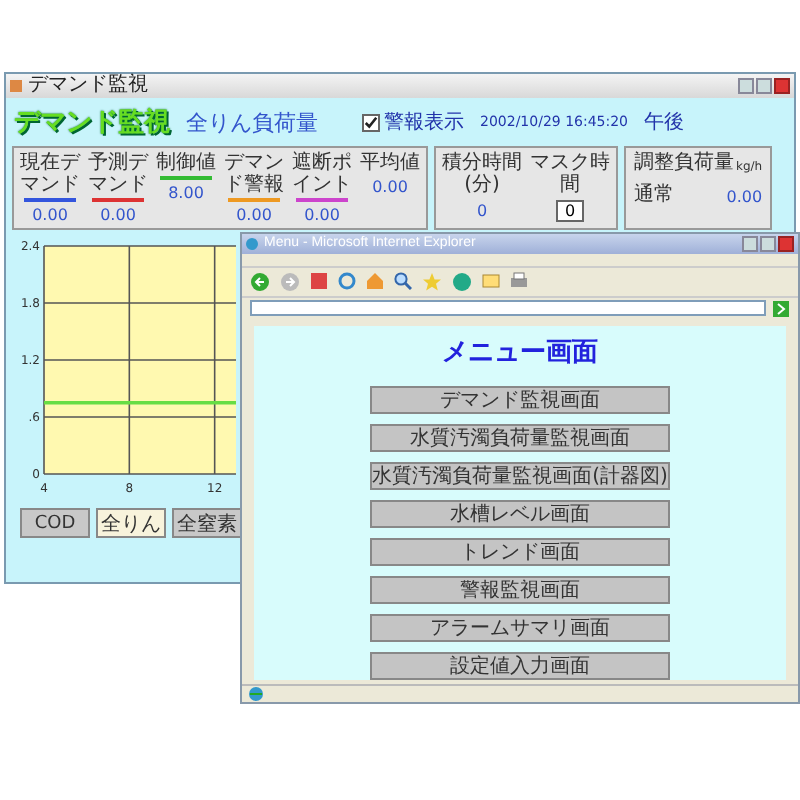 This screenshot has width=800, height=800. I want to click on window-title: デマンド監視, so click(88, 86).